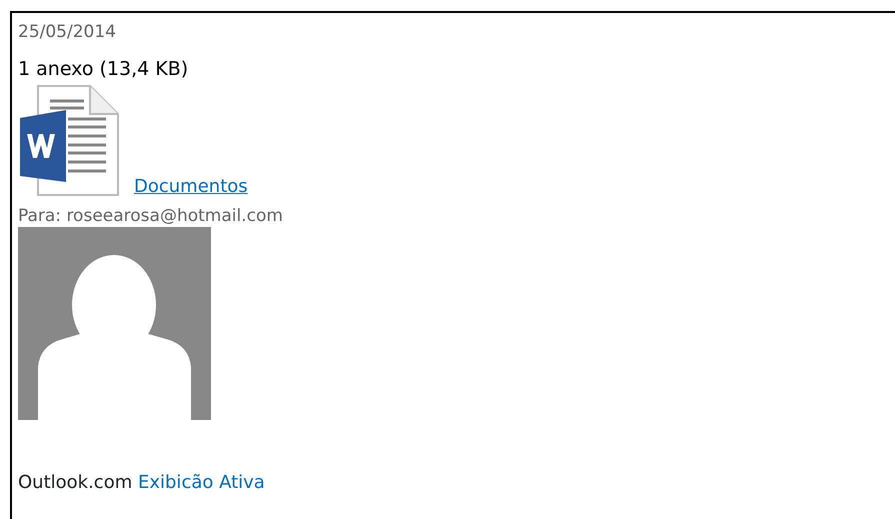 Image resolution: width=895 pixels, height=519 pixels. I want to click on email-date: 25/05/2014, so click(67, 32).